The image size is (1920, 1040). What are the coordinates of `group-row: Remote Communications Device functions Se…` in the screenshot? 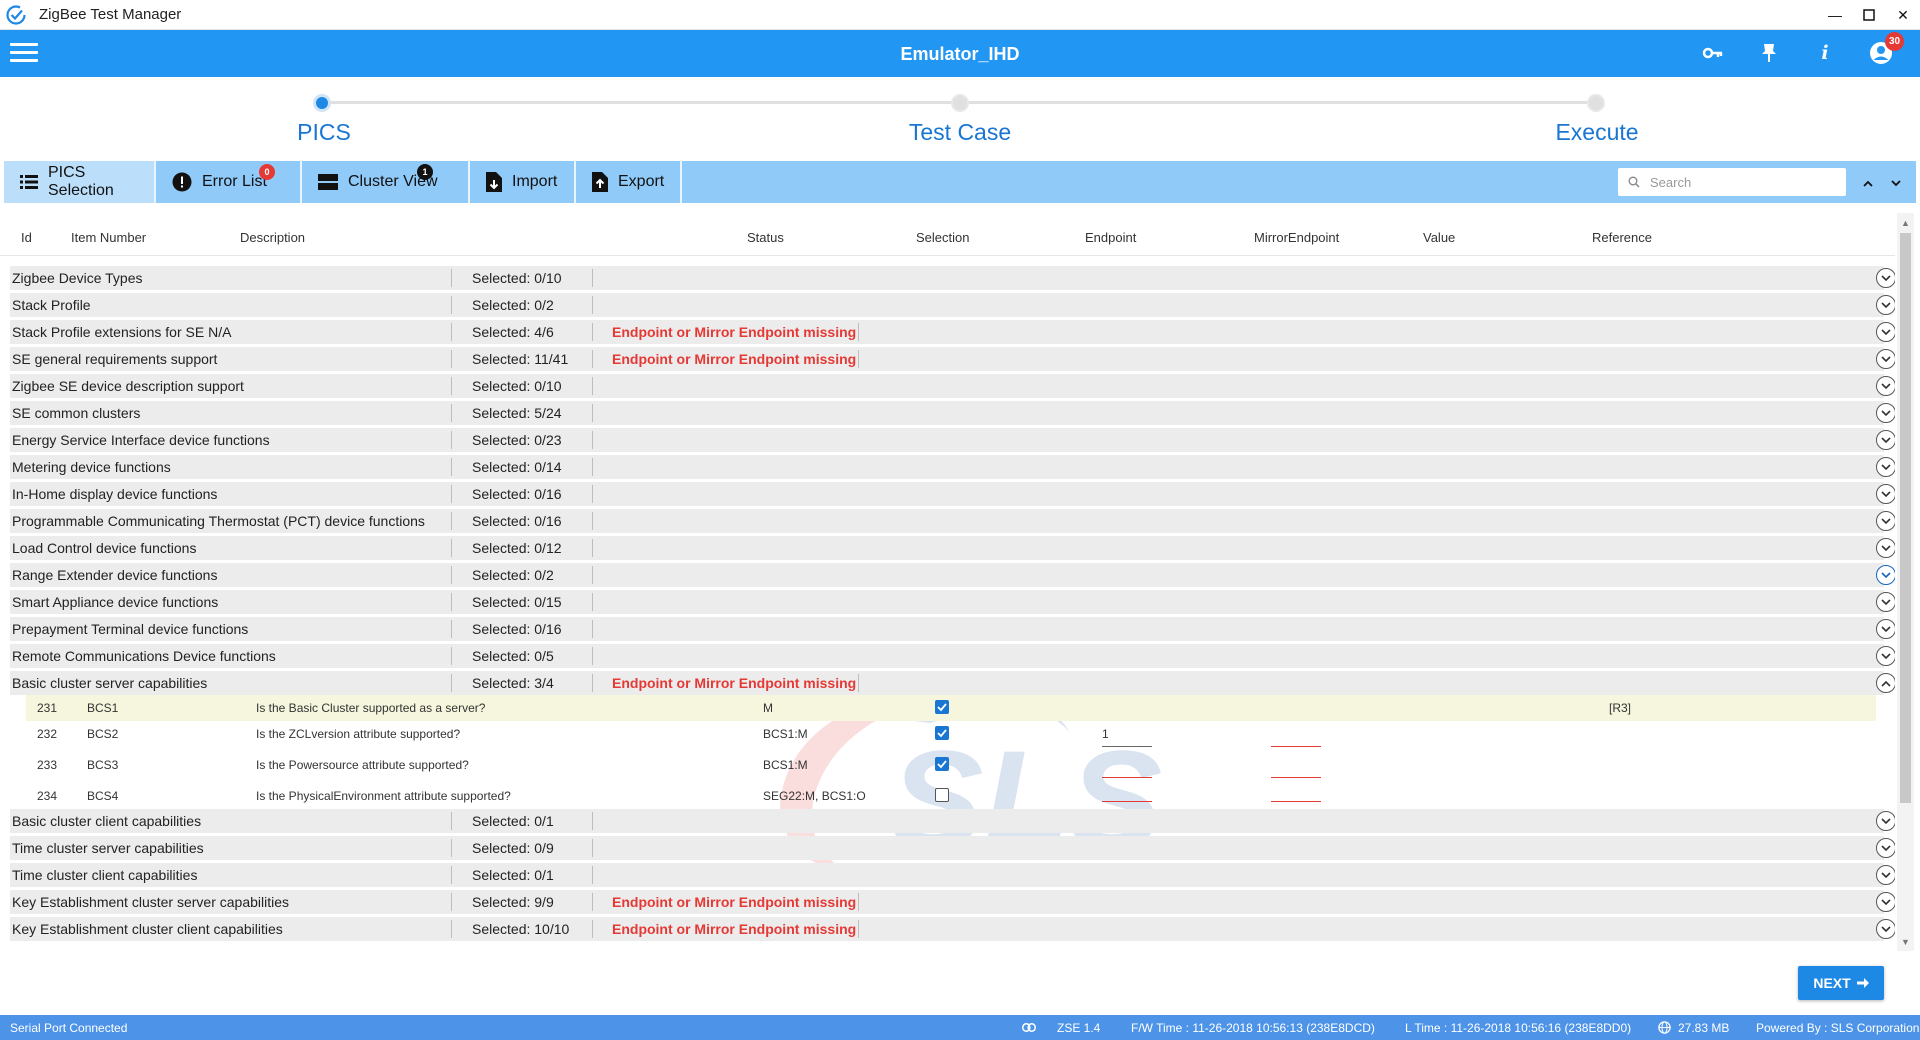 It's located at (952, 656).